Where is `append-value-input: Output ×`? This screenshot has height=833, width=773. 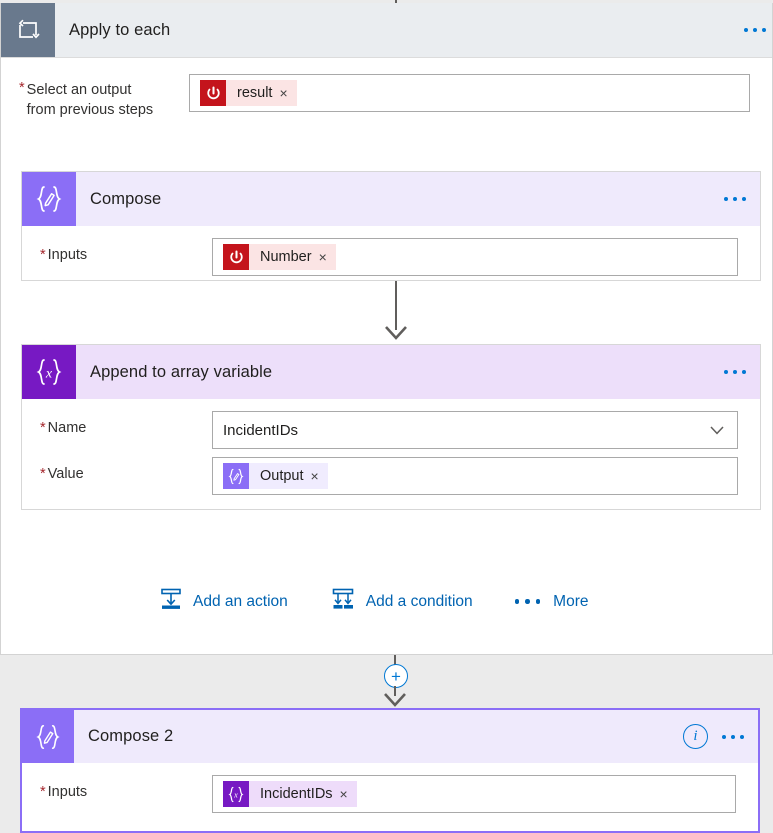 append-value-input: Output × is located at coordinates (475, 476).